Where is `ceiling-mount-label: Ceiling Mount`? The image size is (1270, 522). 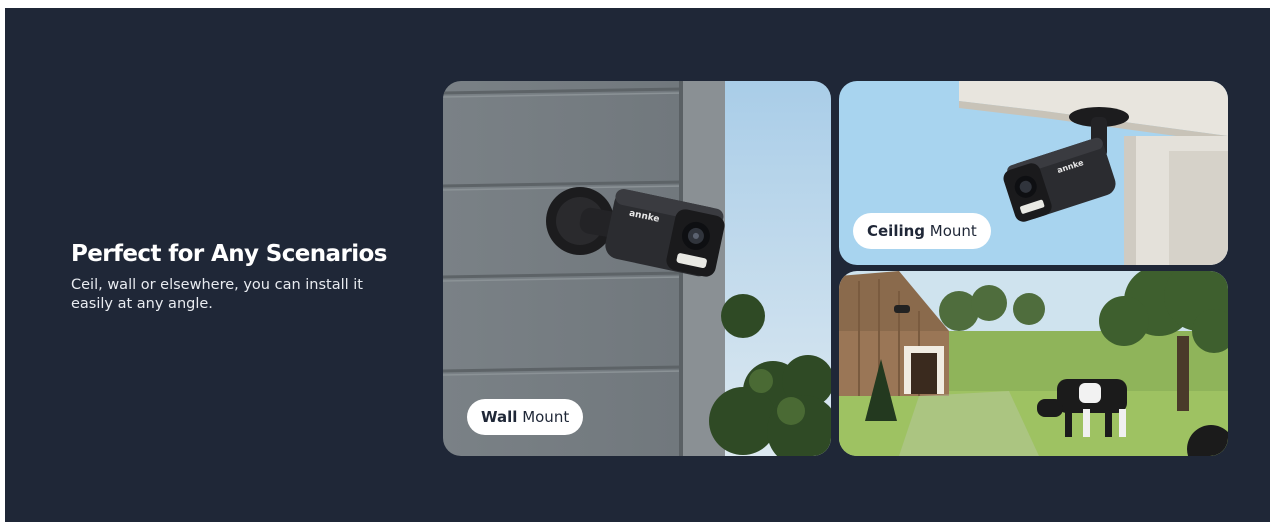
ceiling-mount-label: Ceiling Mount is located at coordinates (922, 231).